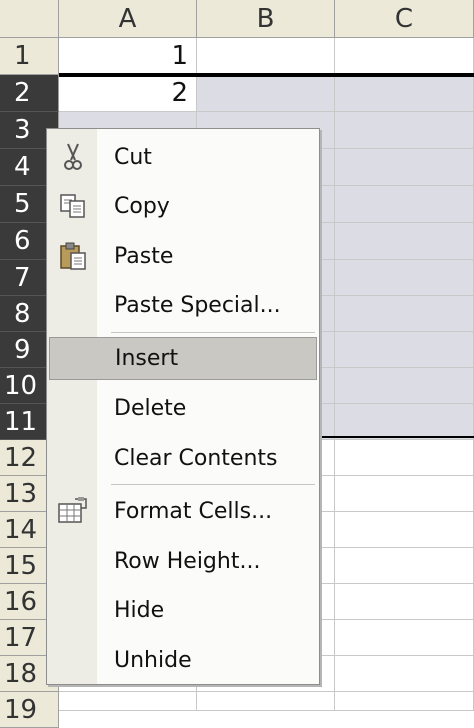 Image resolution: width=474 pixels, height=728 pixels. What do you see at coordinates (404, 130) in the screenshot?
I see `cell-c3` at bounding box center [404, 130].